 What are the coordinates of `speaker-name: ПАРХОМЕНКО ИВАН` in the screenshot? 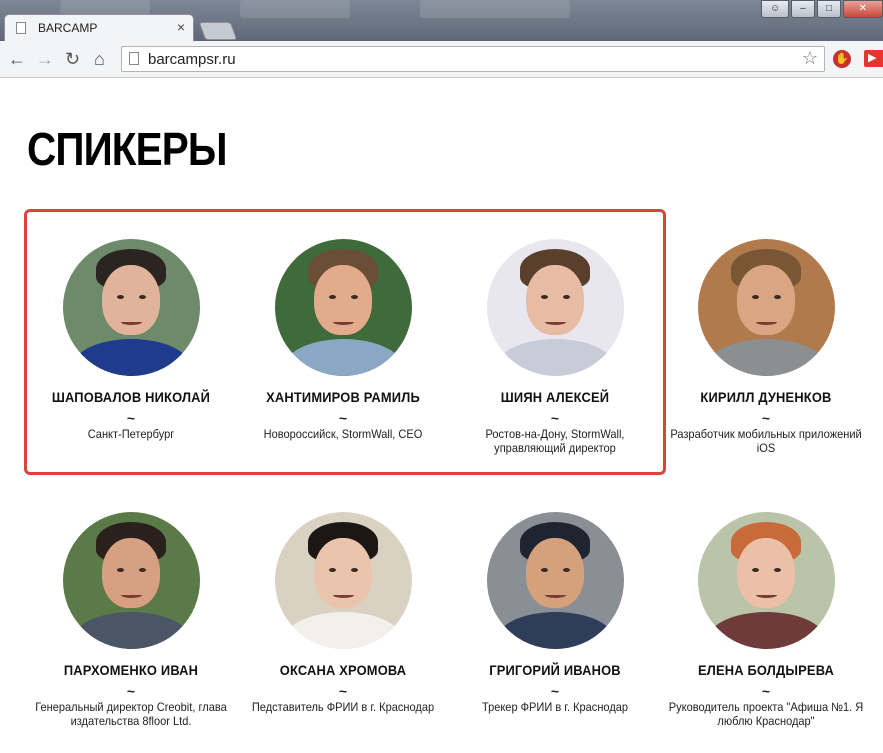 It's located at (131, 670).